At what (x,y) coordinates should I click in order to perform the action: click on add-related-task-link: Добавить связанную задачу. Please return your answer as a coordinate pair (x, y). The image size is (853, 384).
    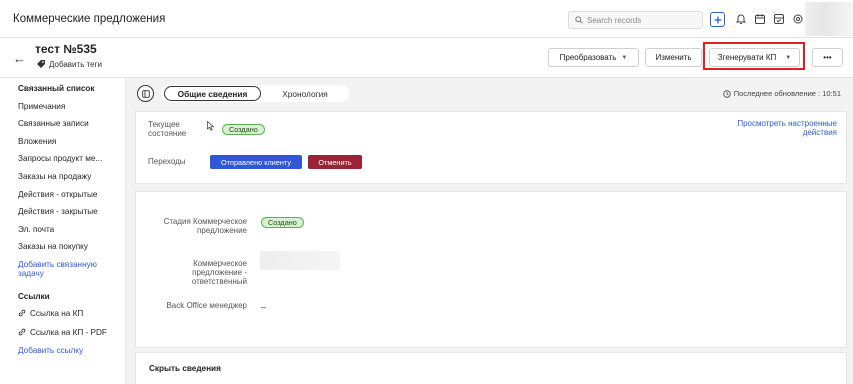
    Looking at the image, I should click on (66, 269).